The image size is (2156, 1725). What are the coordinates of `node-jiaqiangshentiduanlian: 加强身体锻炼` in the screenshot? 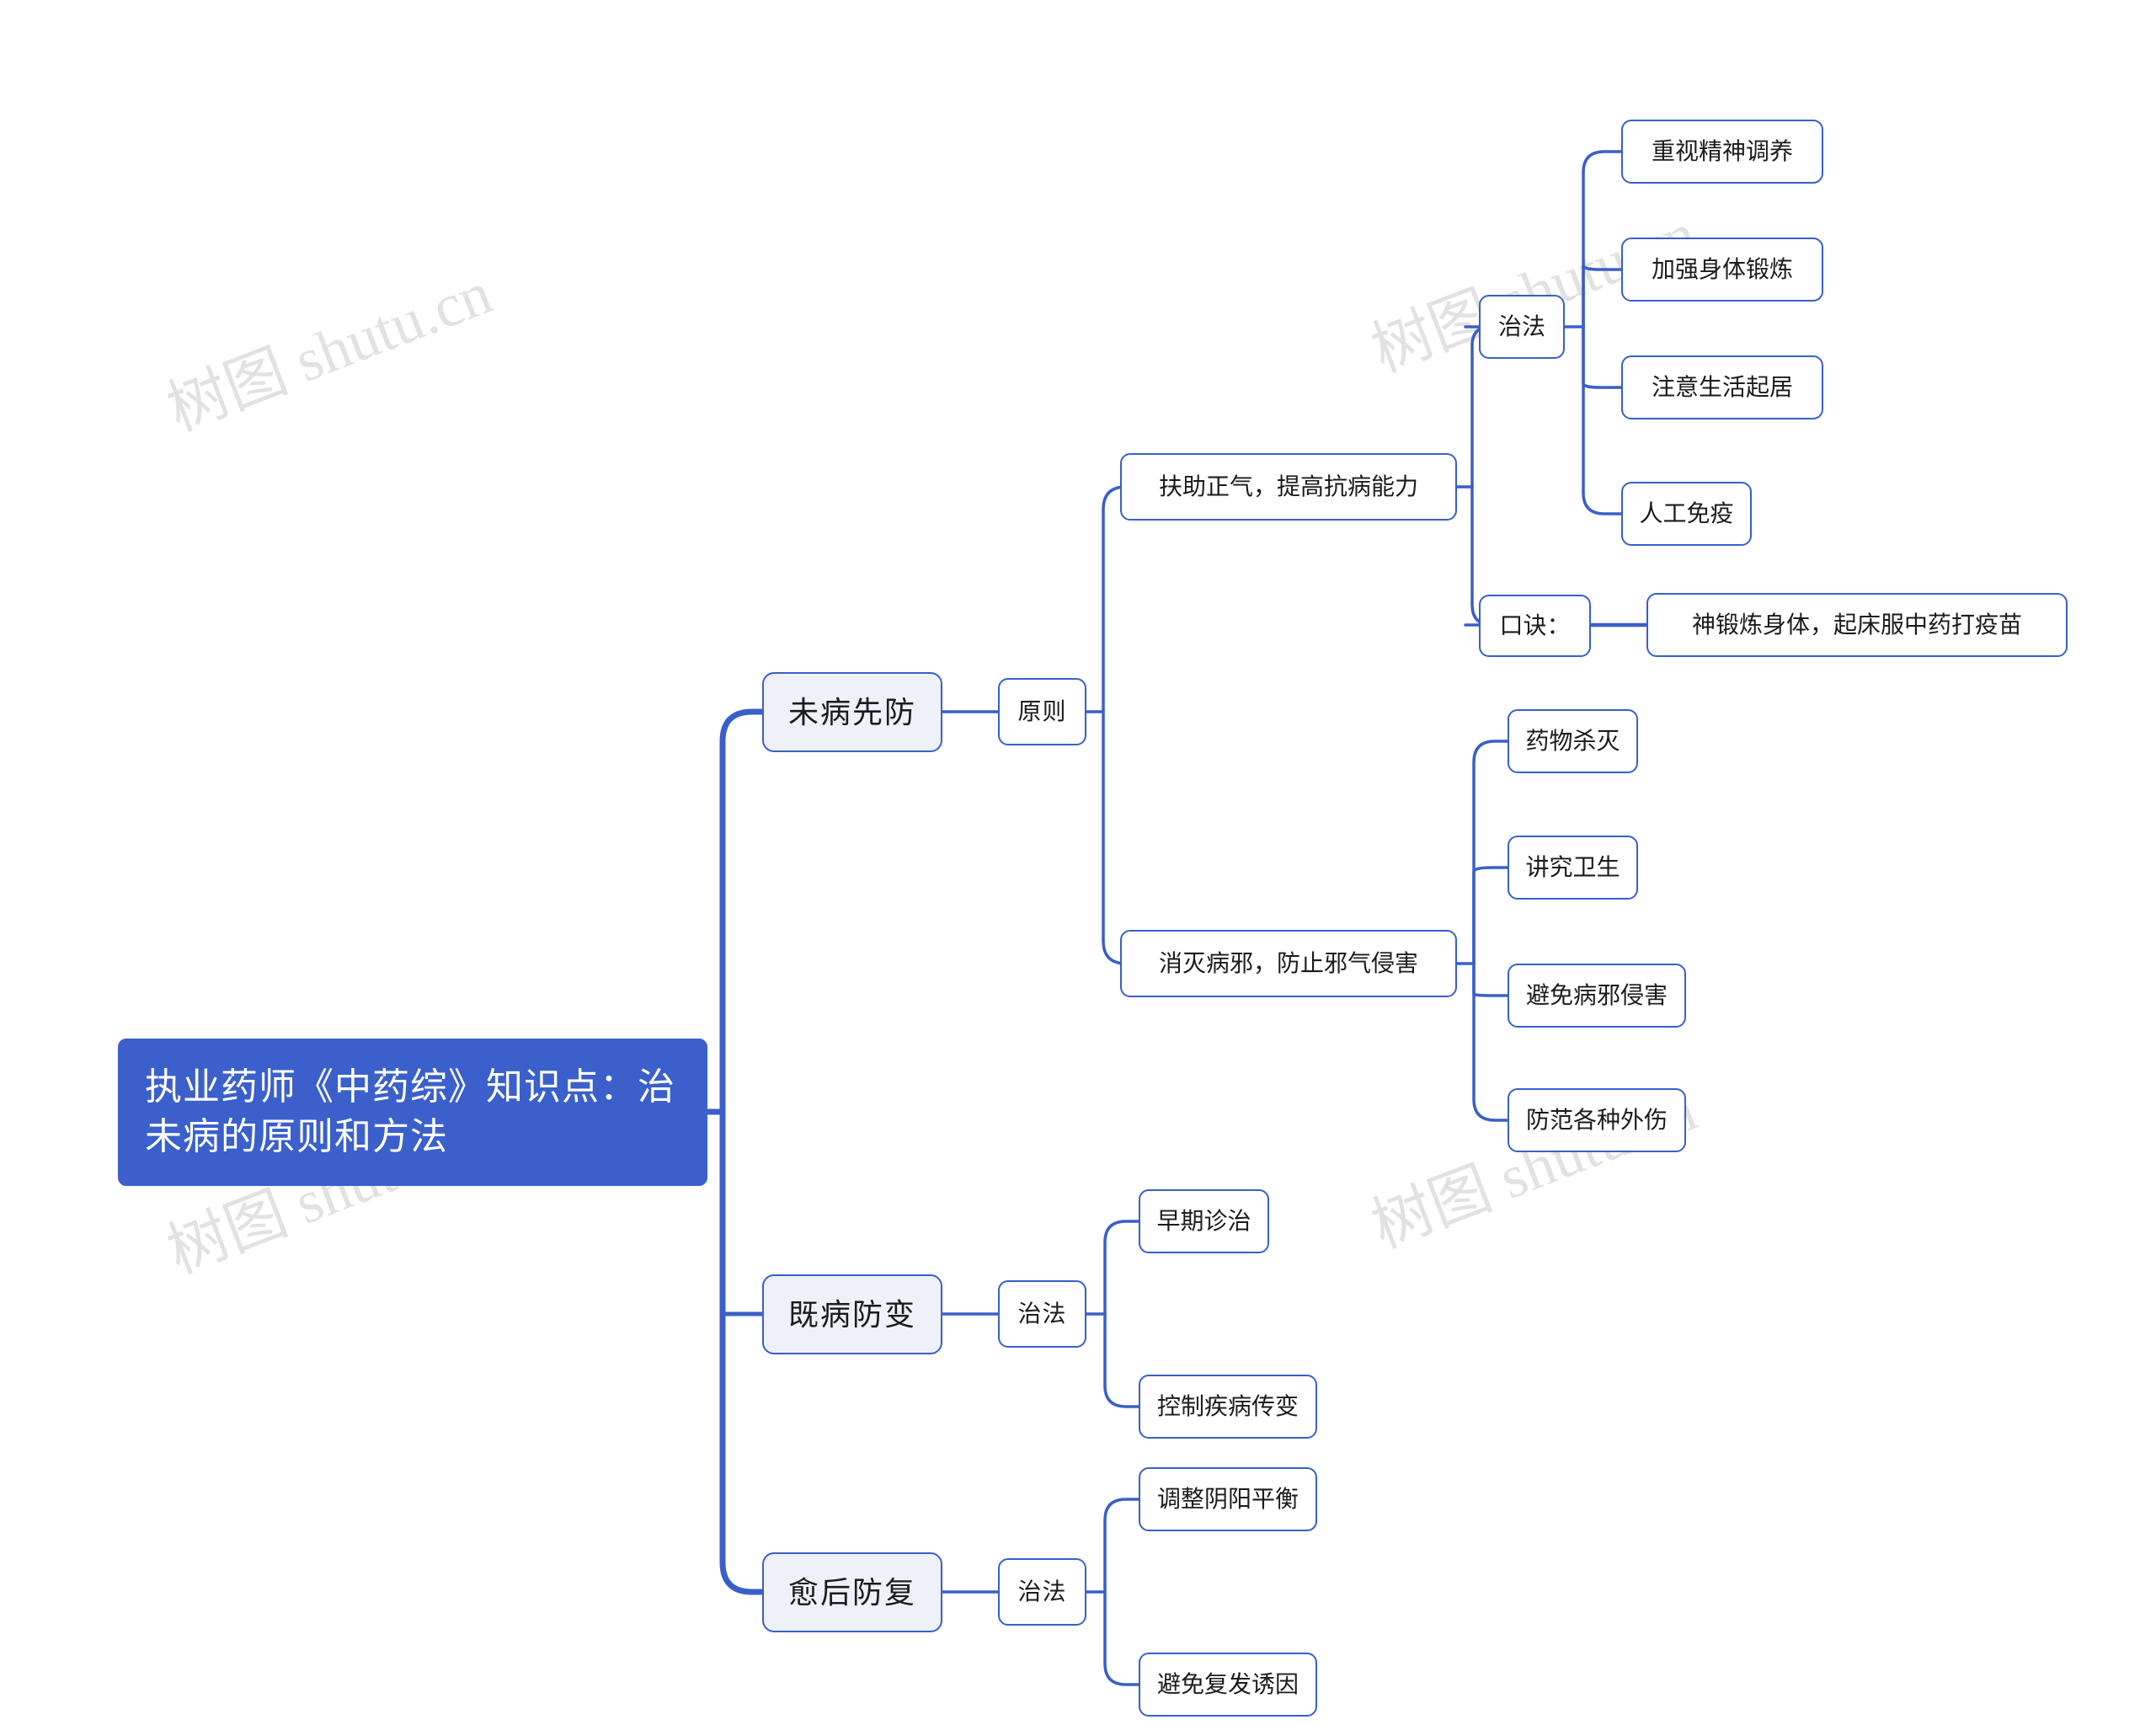 It's located at (1722, 270).